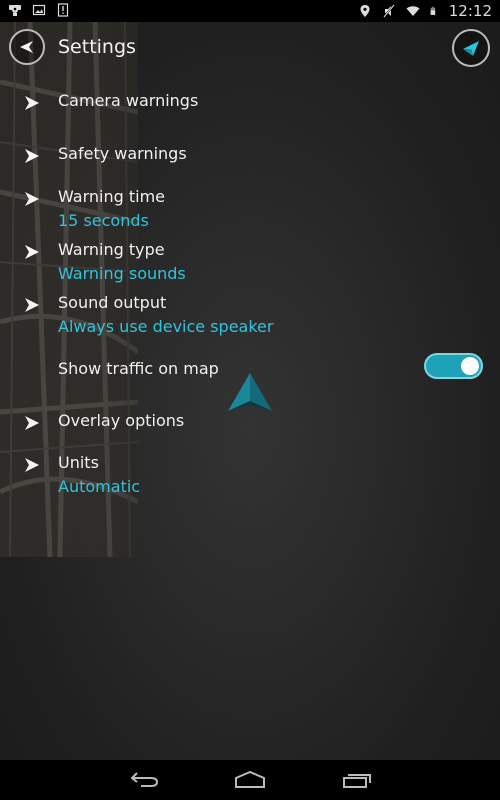  I want to click on home-icon, so click(250, 779).